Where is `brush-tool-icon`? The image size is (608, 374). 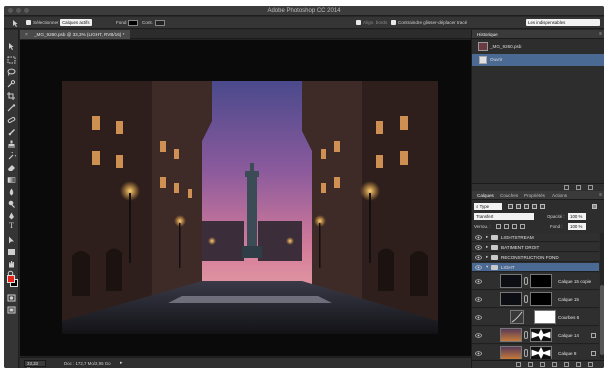 brush-tool-icon is located at coordinates (11, 132).